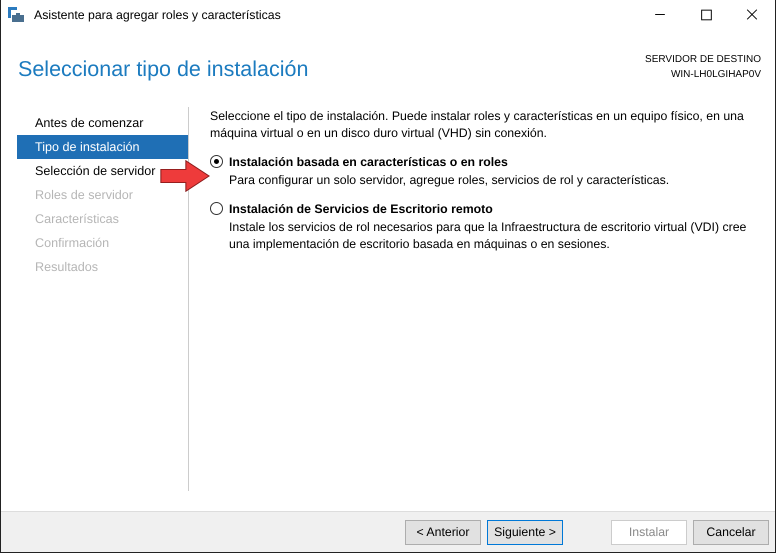 The image size is (776, 553). Describe the element at coordinates (488, 236) in the screenshot. I see `option-description: Instale los servicios de rol necesarios para que la Infraestructura de escritorio virtual (VDI) cree una implementación de escritorio basada en máquinas o en sesiones.` at that location.